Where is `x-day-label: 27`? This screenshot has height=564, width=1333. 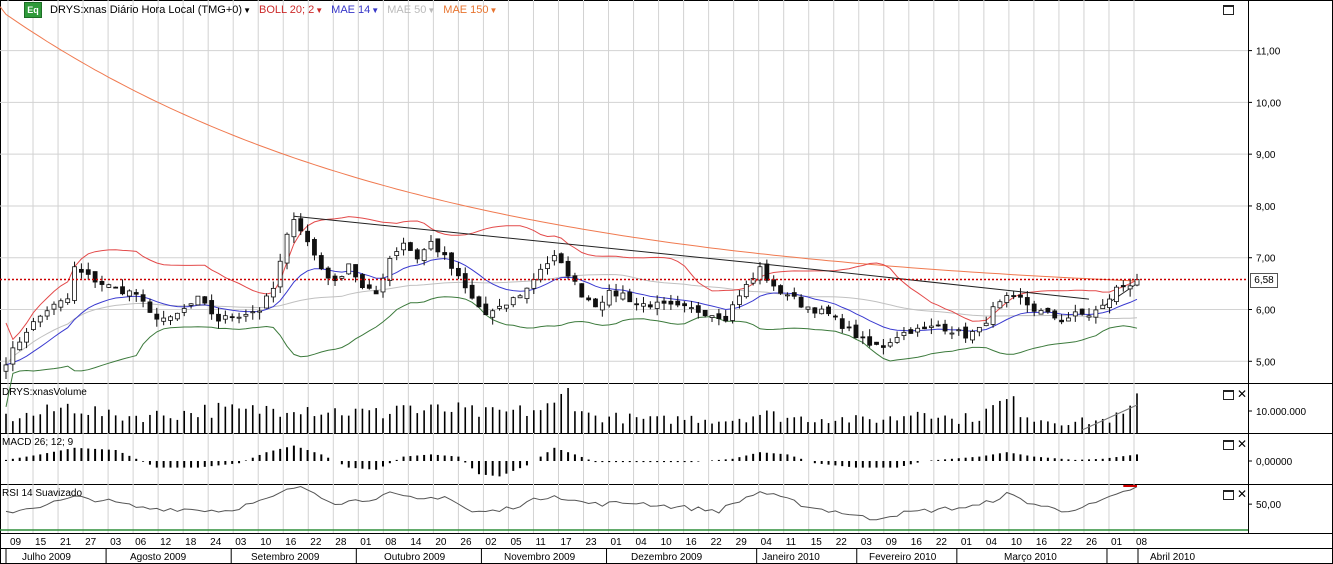 x-day-label: 27 is located at coordinates (91, 542).